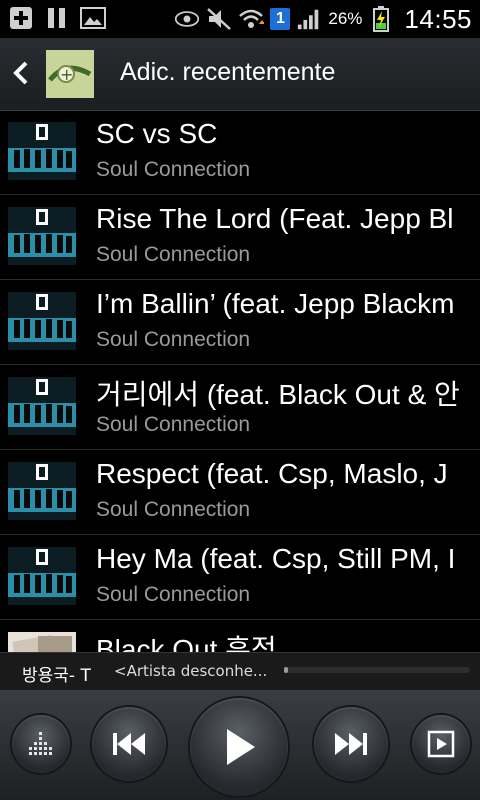 This screenshot has width=480, height=800. I want to click on list-item: Black Out 흔적, so click(240, 636).